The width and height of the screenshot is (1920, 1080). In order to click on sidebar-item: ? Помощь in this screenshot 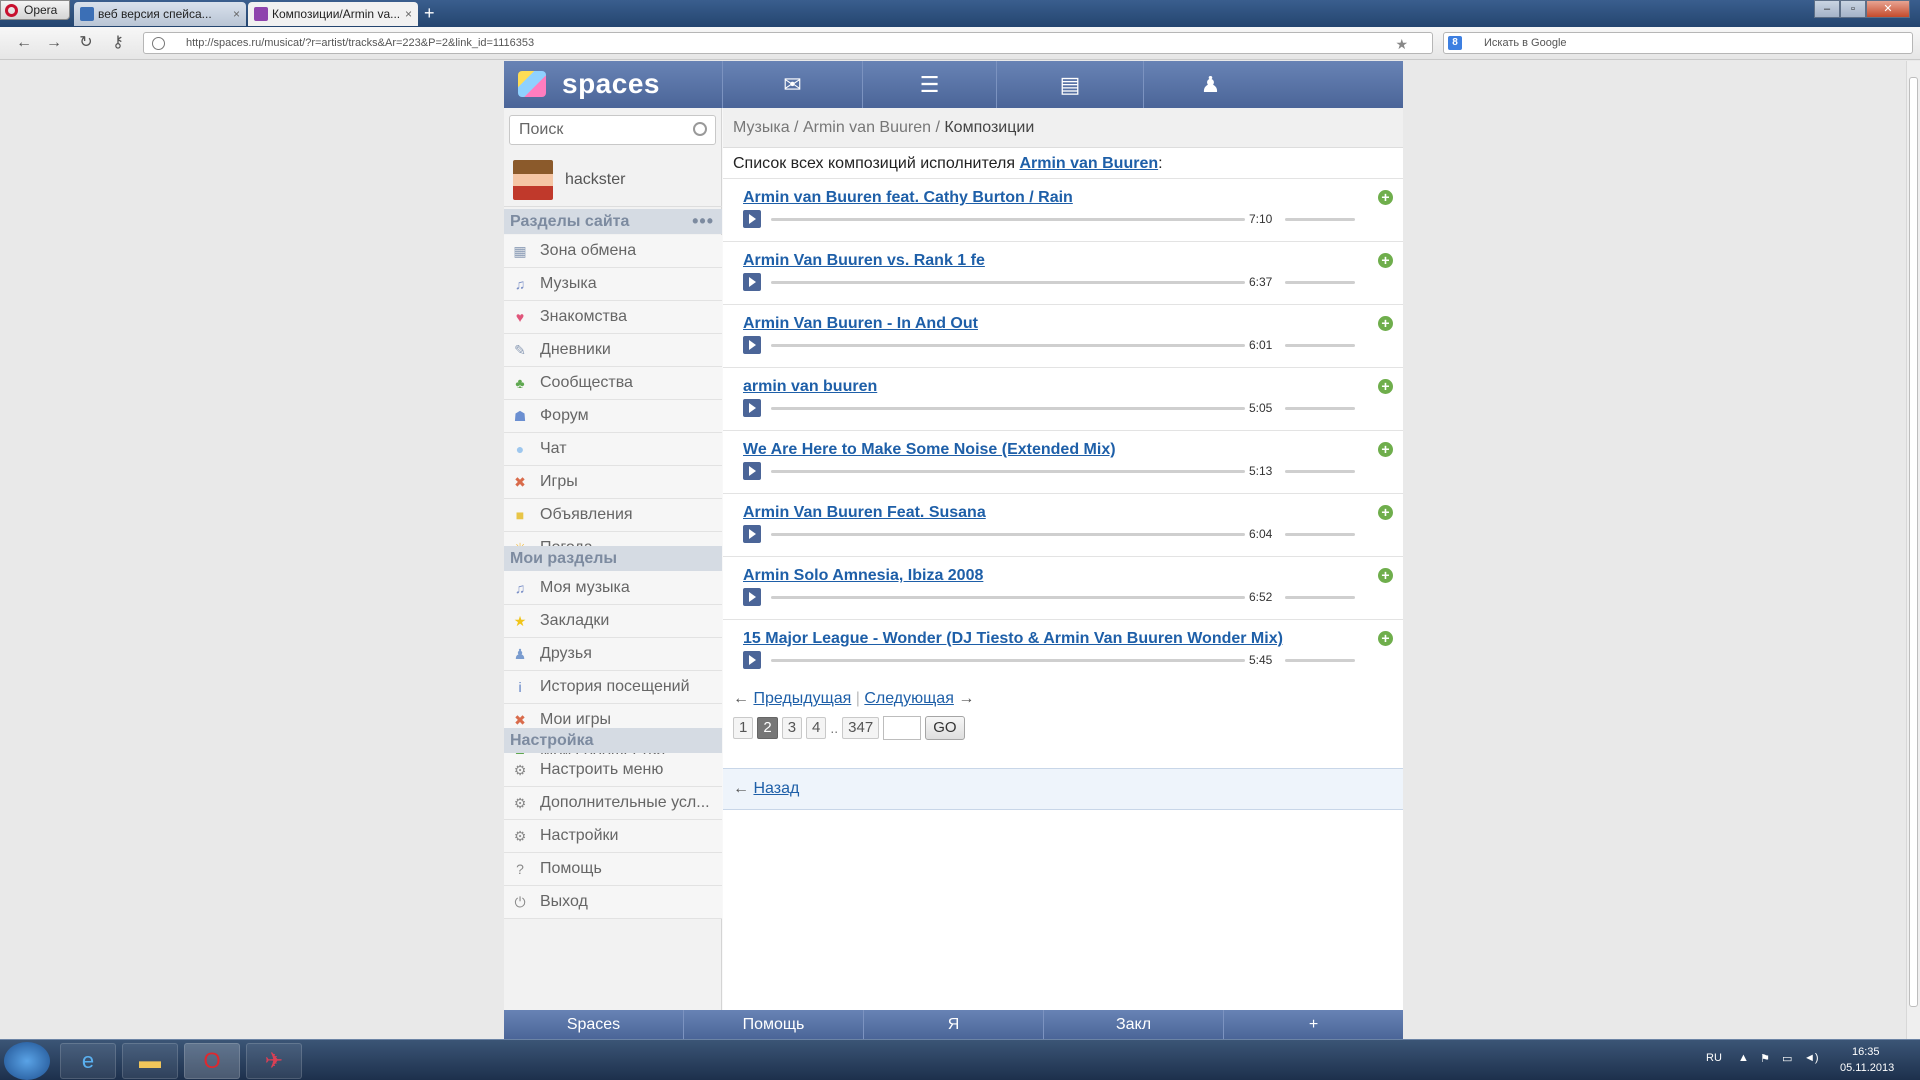, I will do `click(613, 869)`.